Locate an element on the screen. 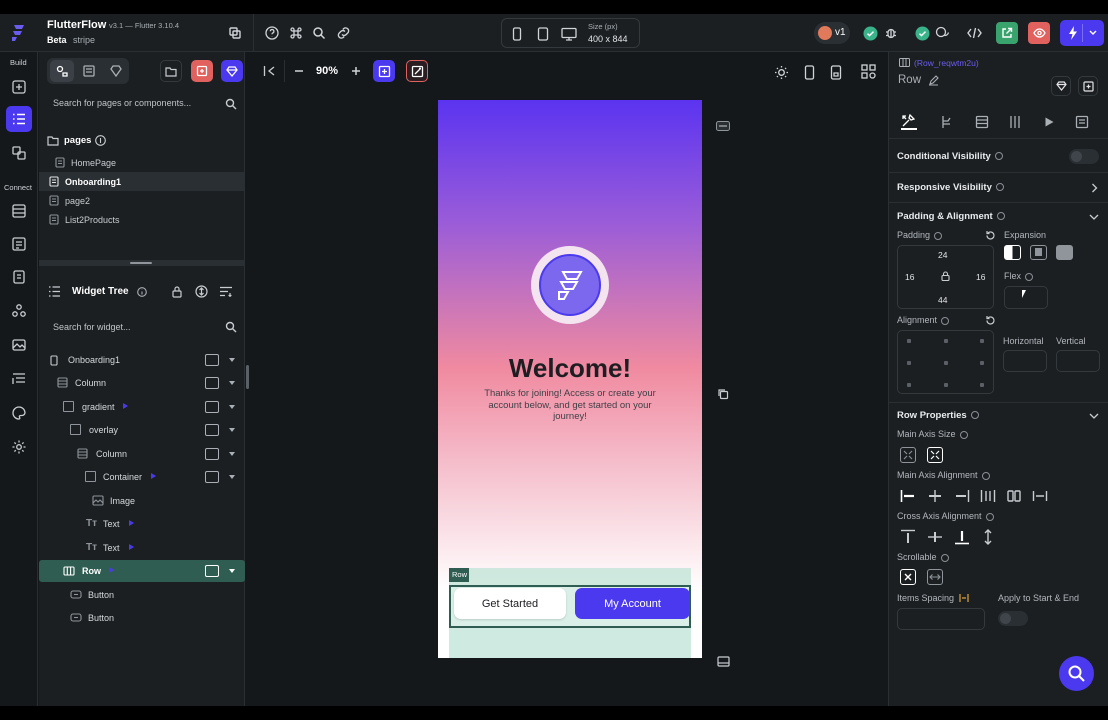 The width and height of the screenshot is (1108, 720). tablet-icon is located at coordinates (543, 34).